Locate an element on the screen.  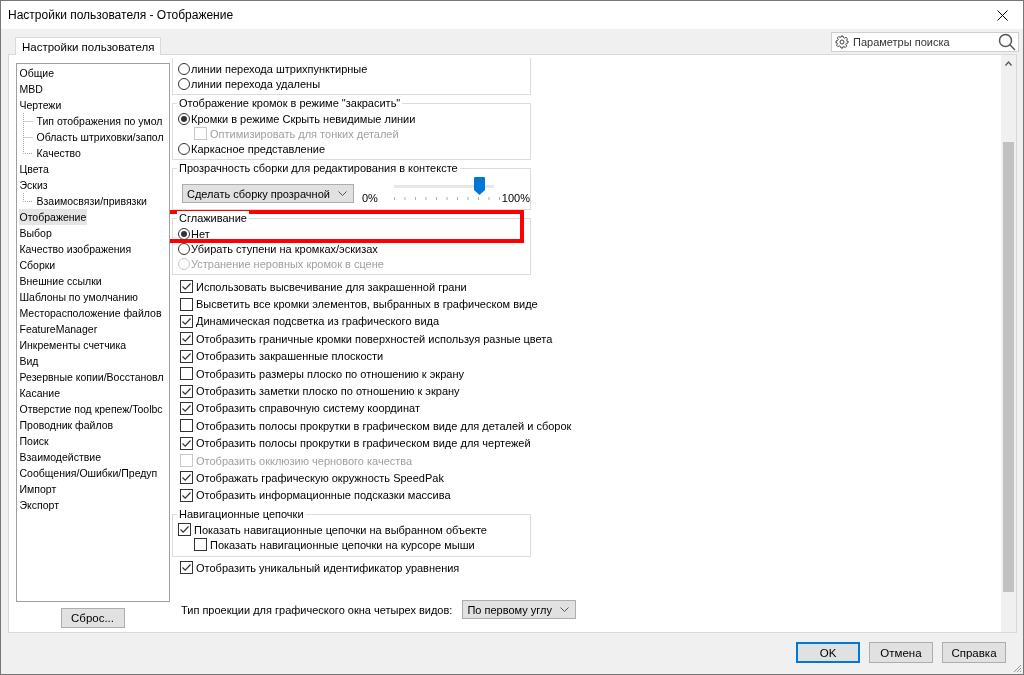
radio-label: Каркасное представление is located at coordinates (258, 148).